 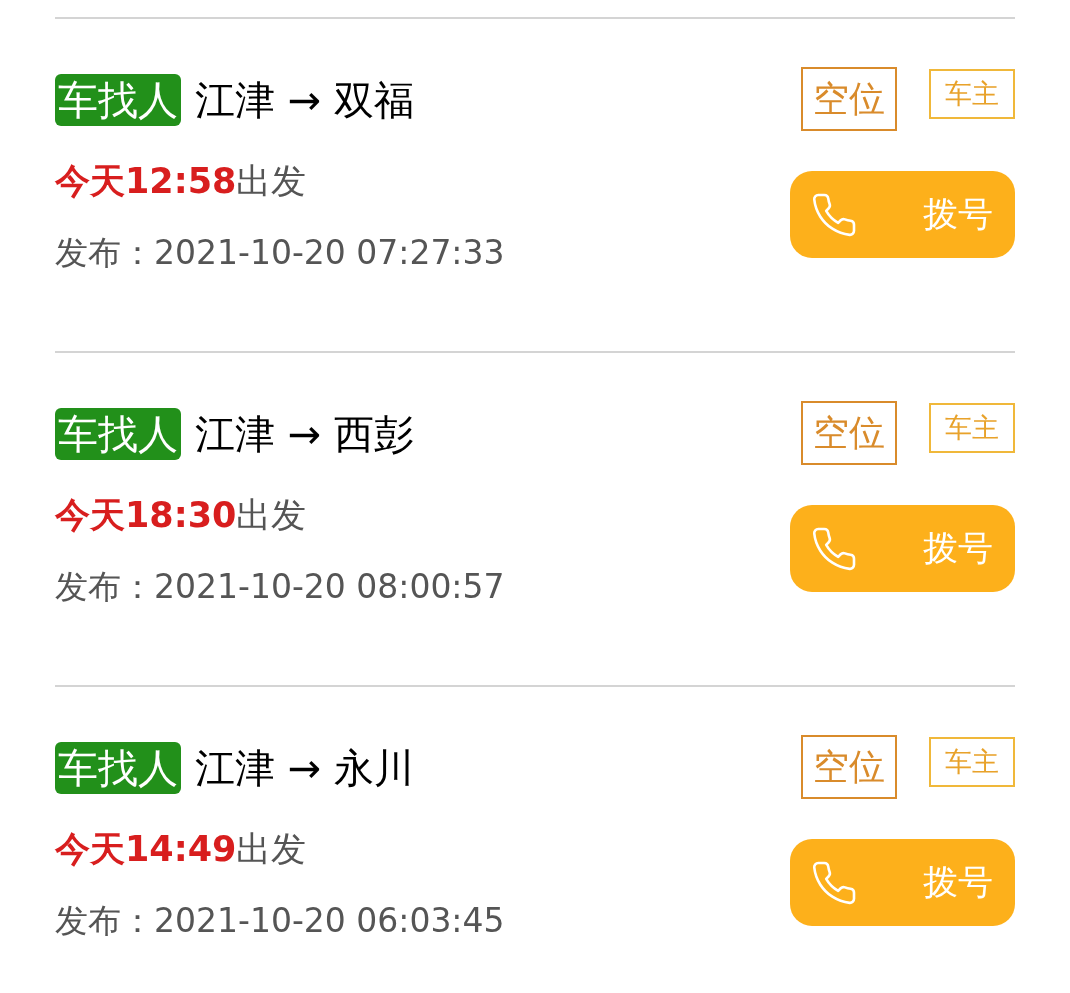 What do you see at coordinates (304, 434) in the screenshot?
I see `route-text: 江津 → 西彭` at bounding box center [304, 434].